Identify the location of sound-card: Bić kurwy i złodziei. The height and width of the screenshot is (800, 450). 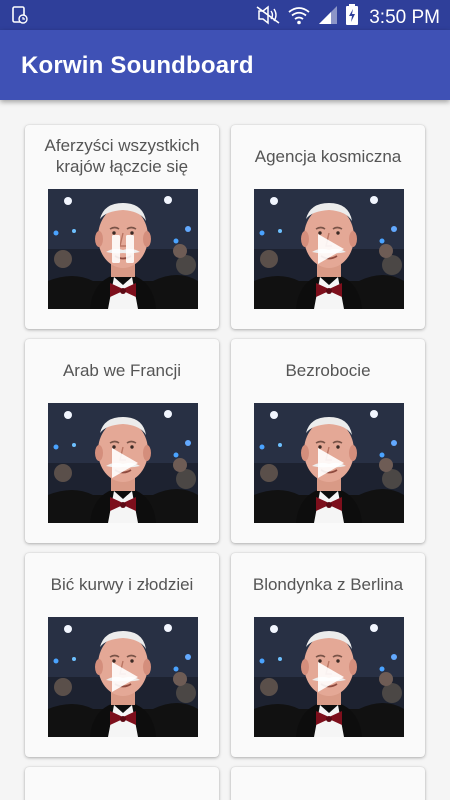
(122, 655).